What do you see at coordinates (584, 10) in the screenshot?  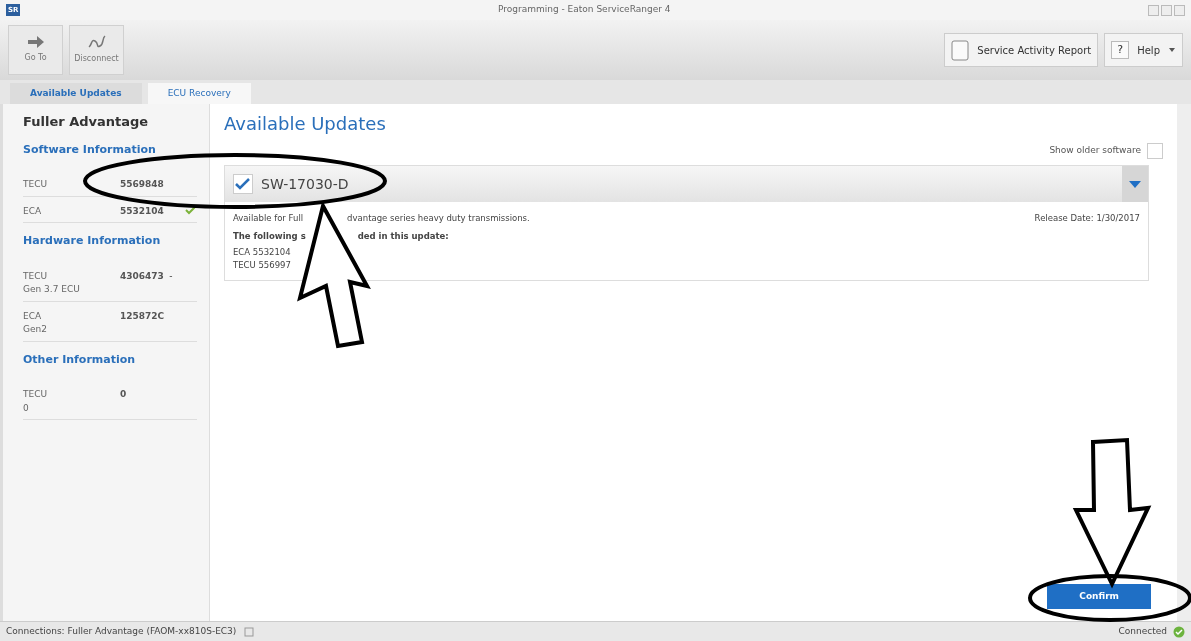 I see `window-title: Programming - Eaton ServiceRanger 4` at bounding box center [584, 10].